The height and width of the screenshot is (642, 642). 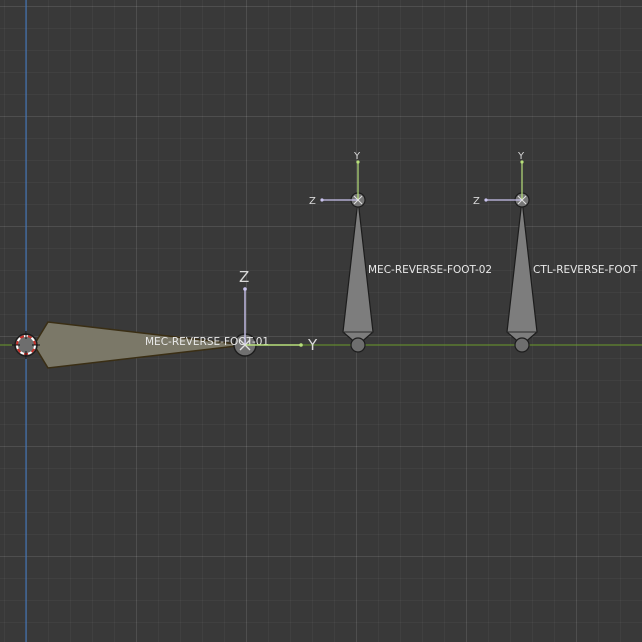 What do you see at coordinates (430, 270) in the screenshot?
I see `bone-label-mec-reverse-foot-02: MEC-REVERSE-FOOT-02` at bounding box center [430, 270].